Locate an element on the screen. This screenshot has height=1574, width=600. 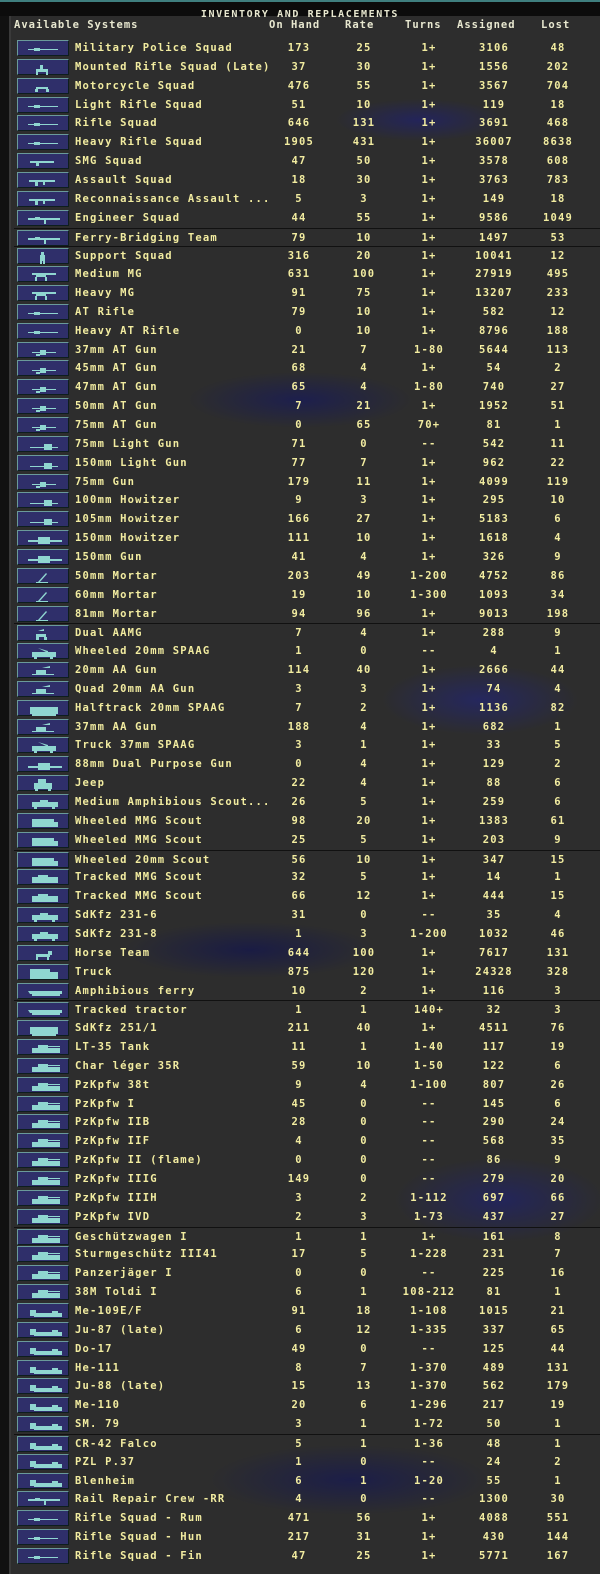
table-row: 75mm Light Gun 71 0 -- 542 11 is located at coordinates (307, 444).